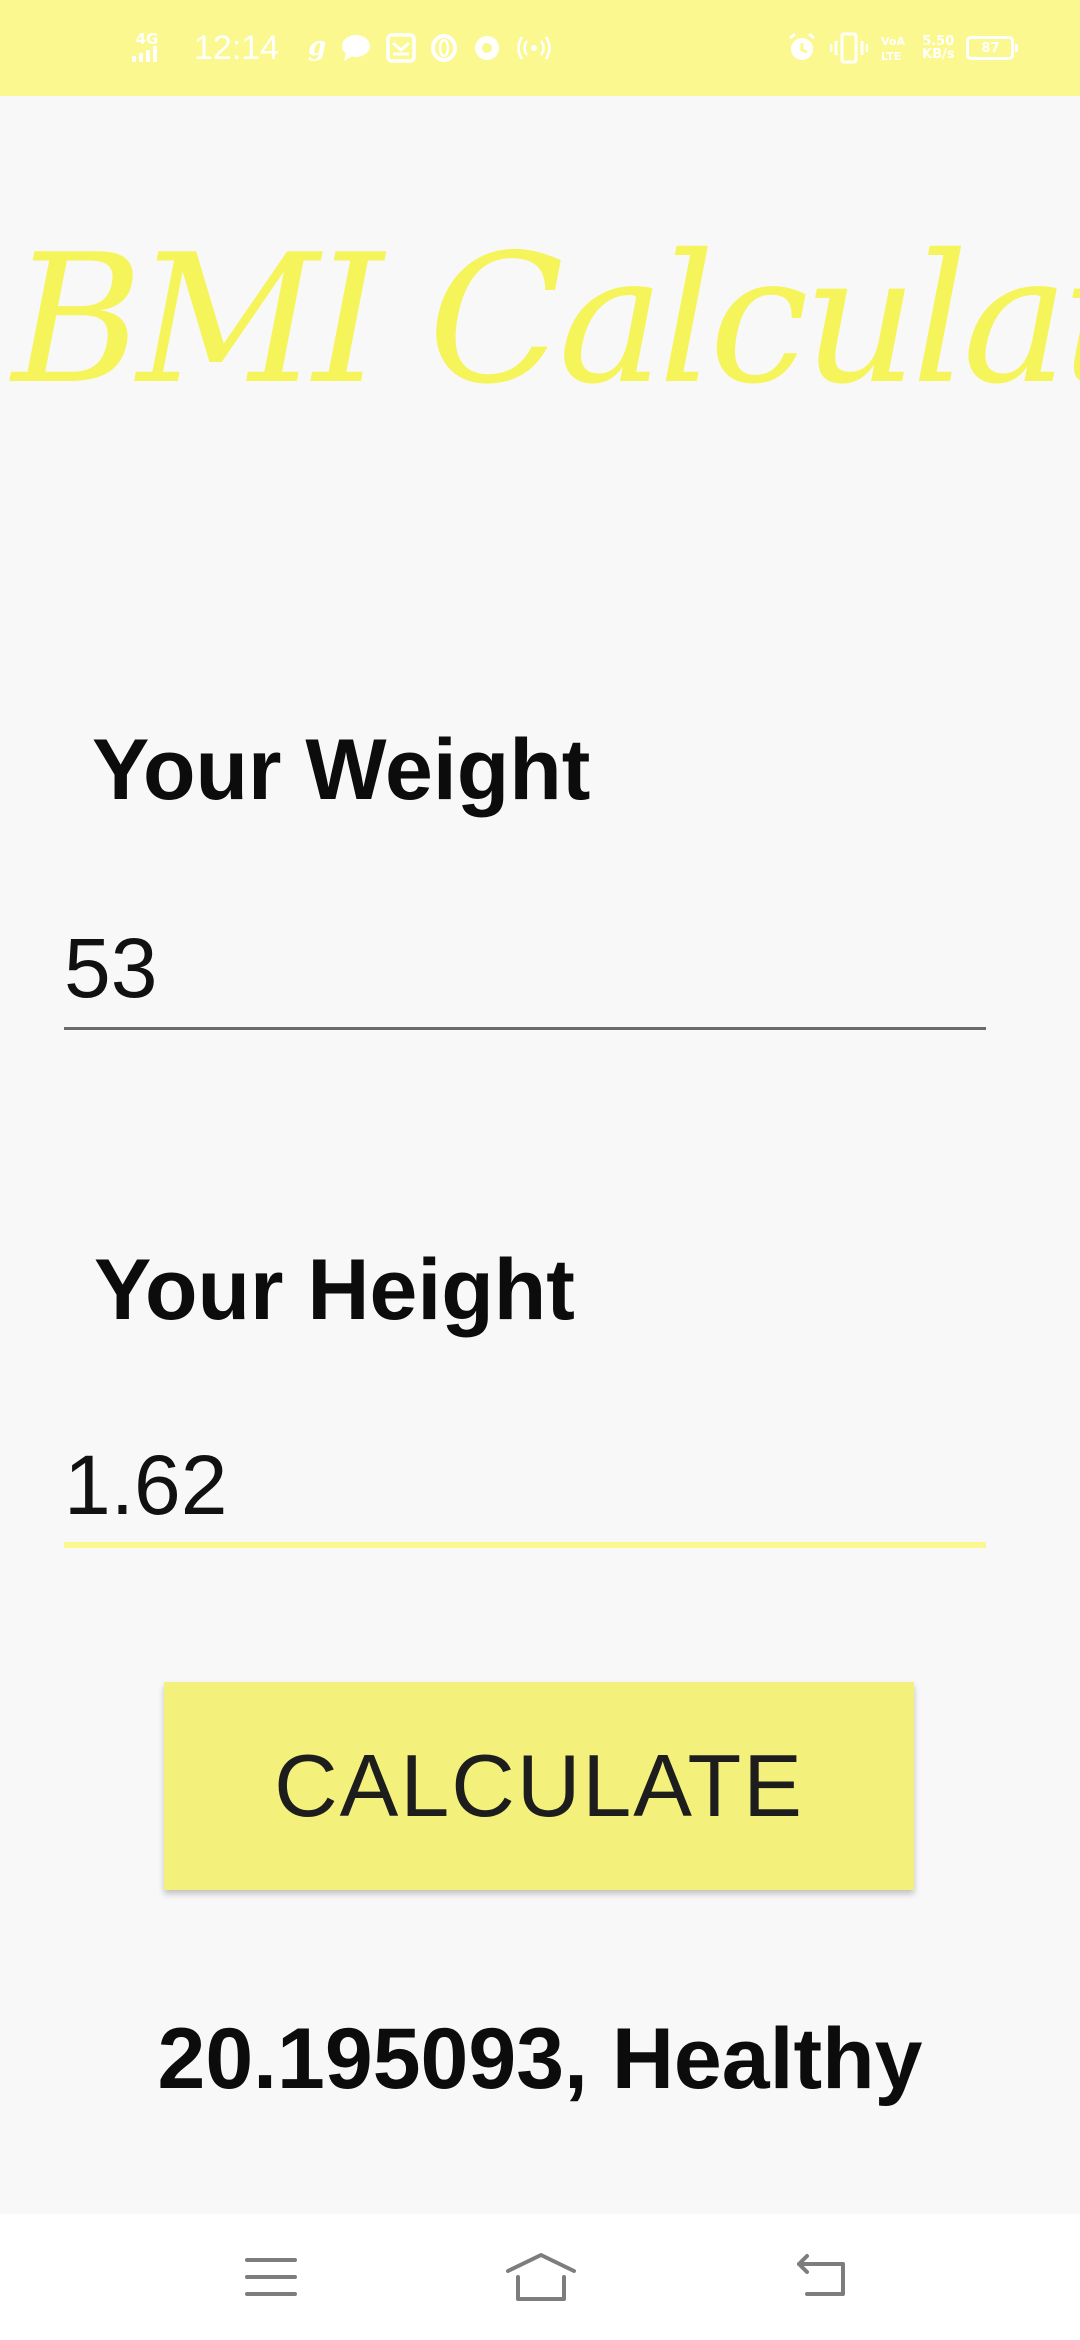 Image resolution: width=1080 pixels, height=2340 pixels. I want to click on signal-icon, so click(147, 55).